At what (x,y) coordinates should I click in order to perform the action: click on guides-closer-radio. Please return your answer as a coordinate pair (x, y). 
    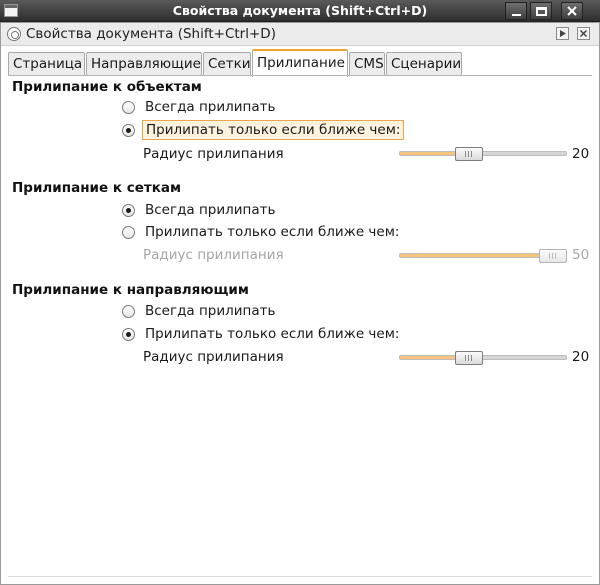
    Looking at the image, I should click on (128, 334).